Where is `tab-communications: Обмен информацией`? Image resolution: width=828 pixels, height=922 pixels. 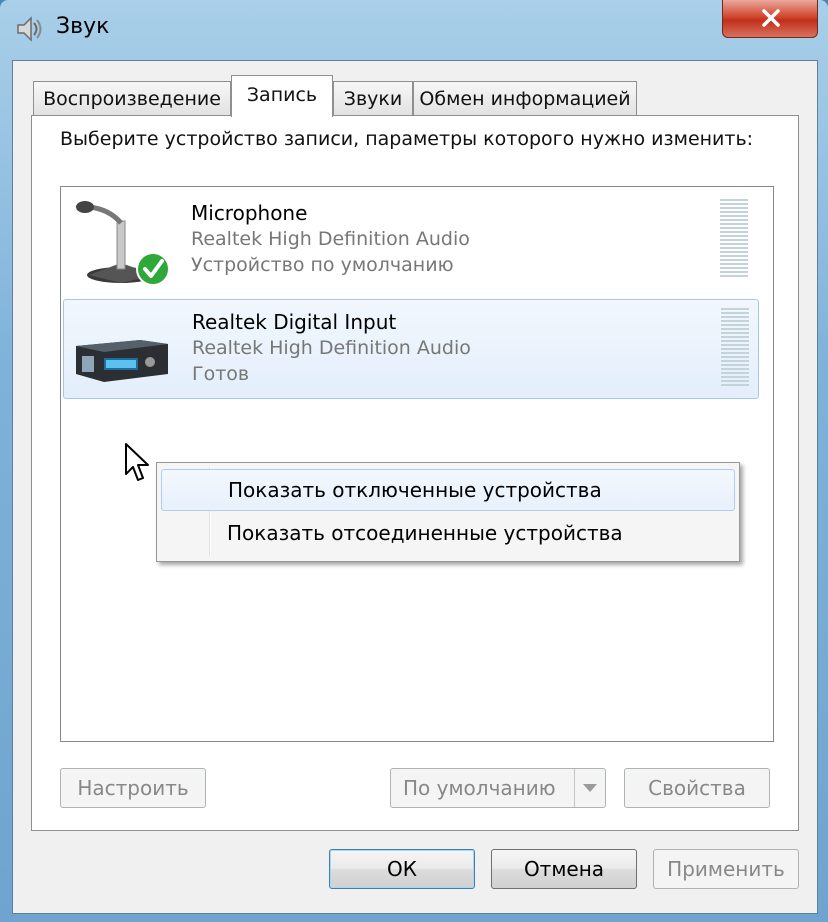
tab-communications: Обмен информацией is located at coordinates (525, 98).